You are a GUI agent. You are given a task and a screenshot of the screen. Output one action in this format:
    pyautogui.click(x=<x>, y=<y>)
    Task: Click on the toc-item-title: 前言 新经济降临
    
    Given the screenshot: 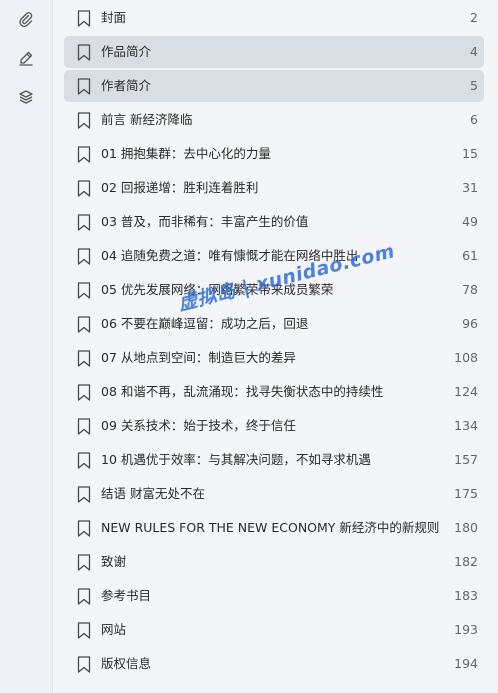 What is the action you would take?
    pyautogui.click(x=147, y=119)
    